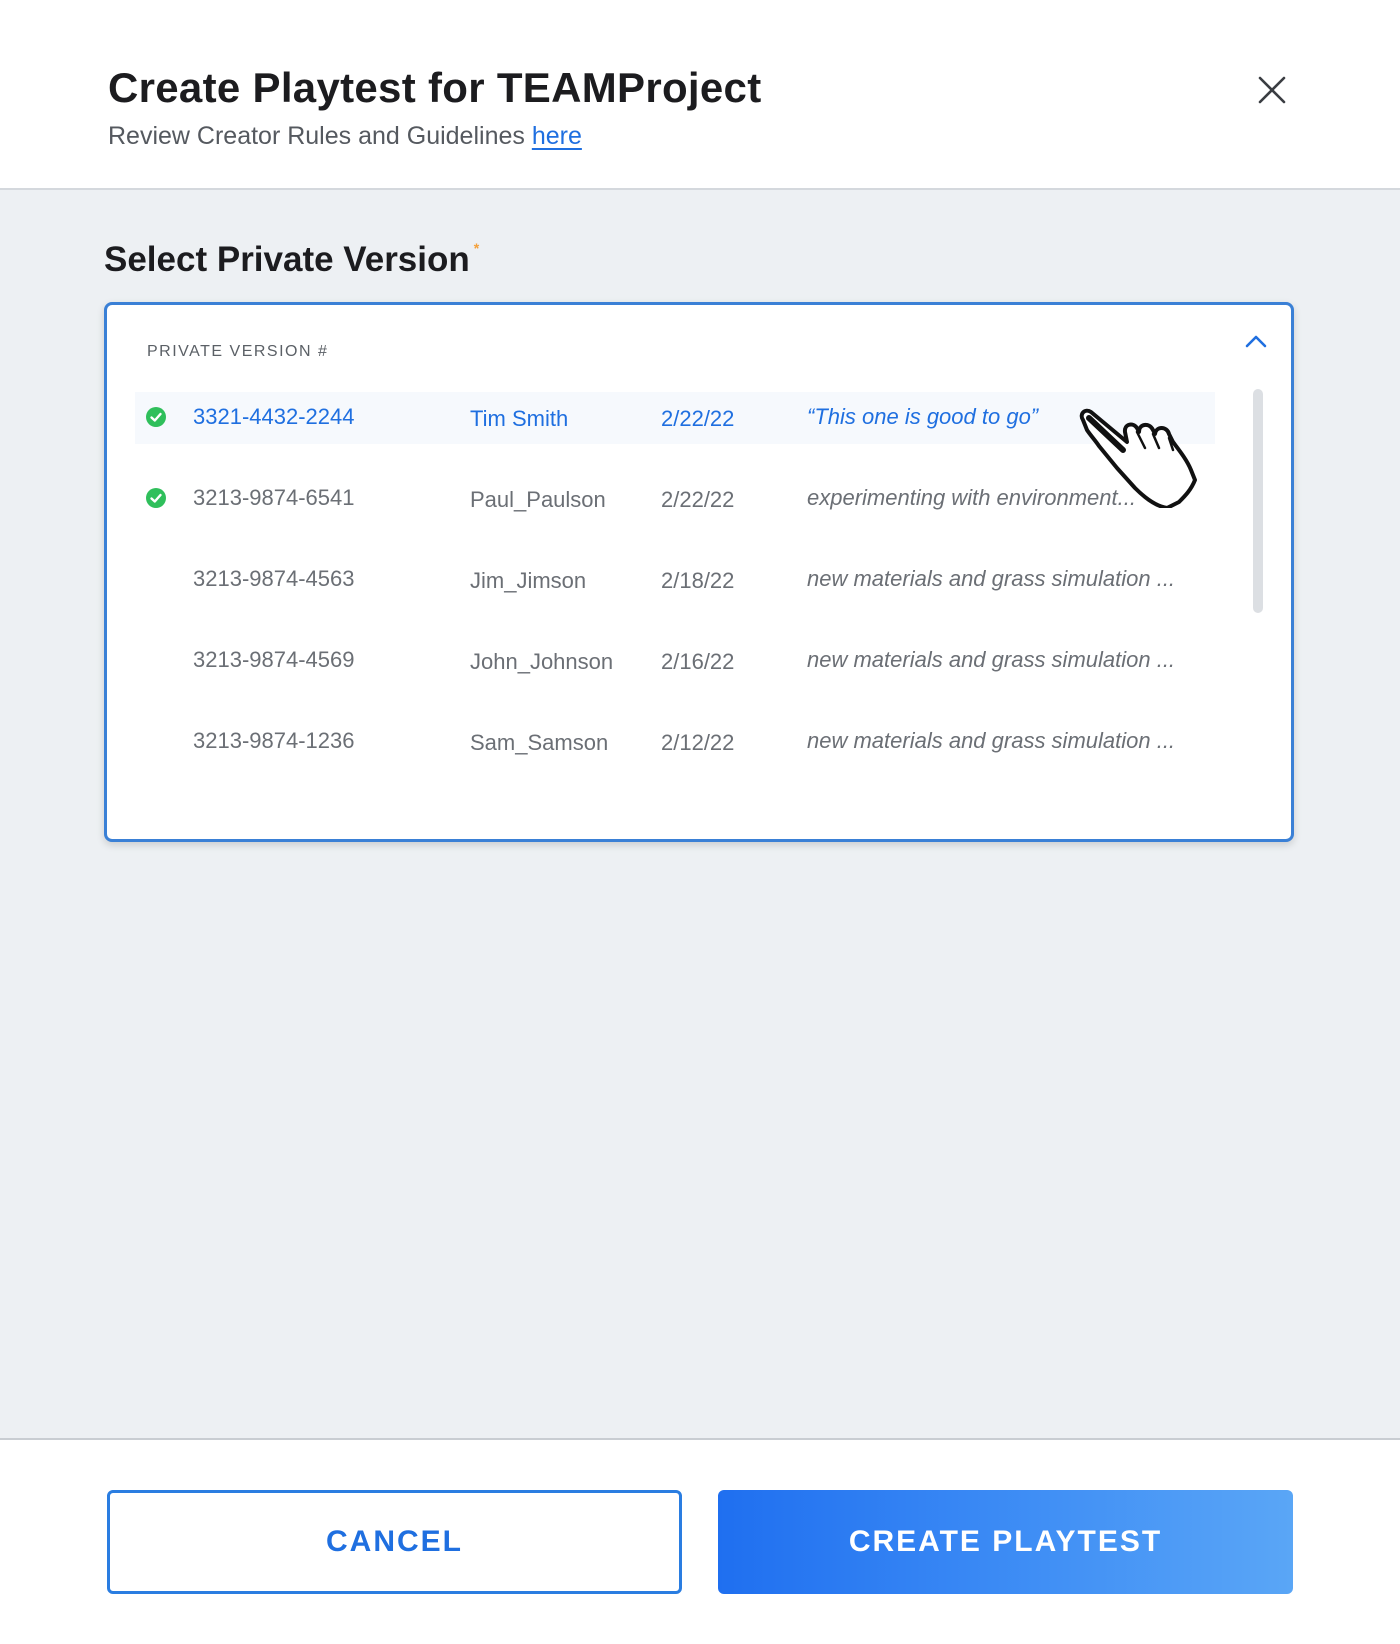 The width and height of the screenshot is (1400, 1644). I want to click on cancel-button: CANCEL, so click(394, 1542).